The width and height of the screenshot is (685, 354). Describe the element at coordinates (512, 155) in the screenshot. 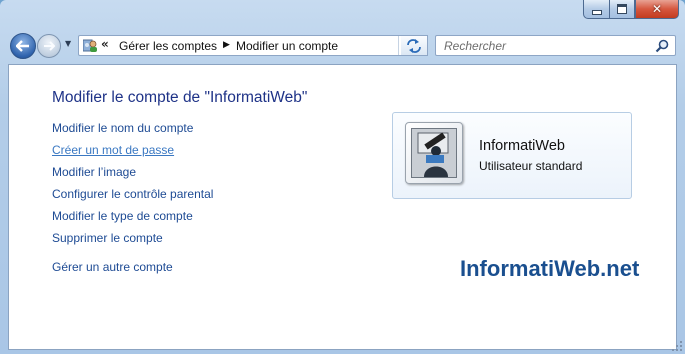

I see `user-card: InformatiWeb Utilisateur standard` at that location.